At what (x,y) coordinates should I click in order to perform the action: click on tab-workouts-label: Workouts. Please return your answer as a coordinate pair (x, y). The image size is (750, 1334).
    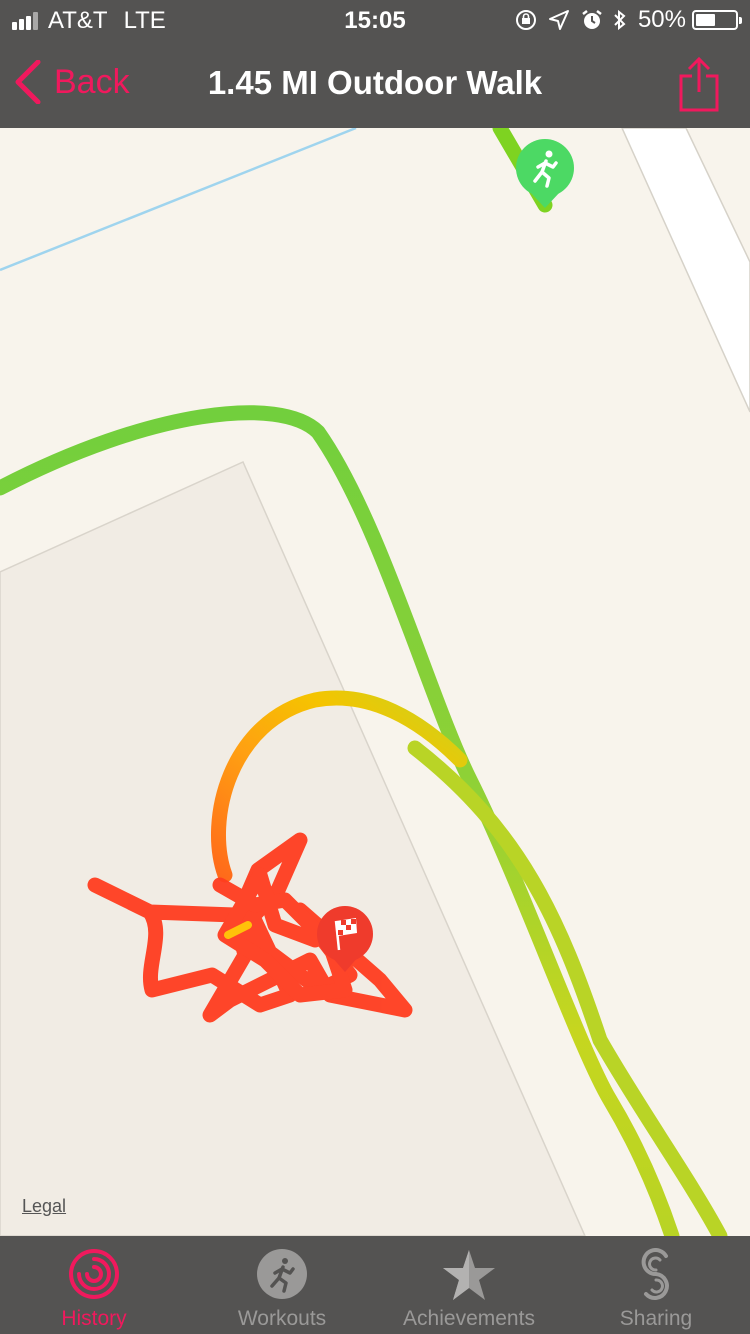
    Looking at the image, I should click on (282, 1318).